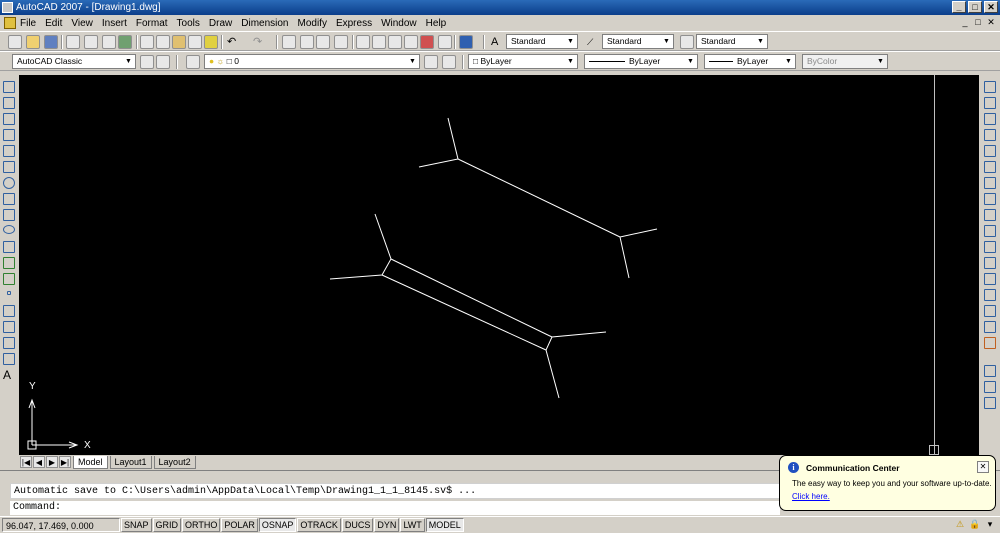 The height and width of the screenshot is (533, 1000). What do you see at coordinates (990, 119) in the screenshot?
I see `mirror-icon` at bounding box center [990, 119].